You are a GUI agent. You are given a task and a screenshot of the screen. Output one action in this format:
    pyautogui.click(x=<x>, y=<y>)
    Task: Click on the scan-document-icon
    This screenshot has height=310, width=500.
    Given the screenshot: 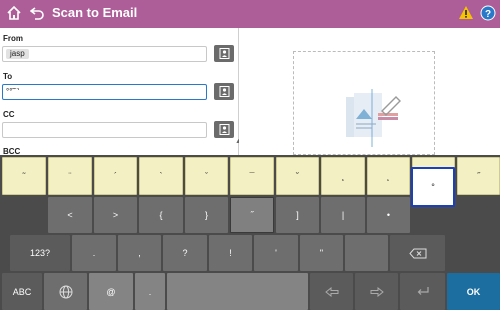 What is the action you would take?
    pyautogui.click(x=372, y=122)
    